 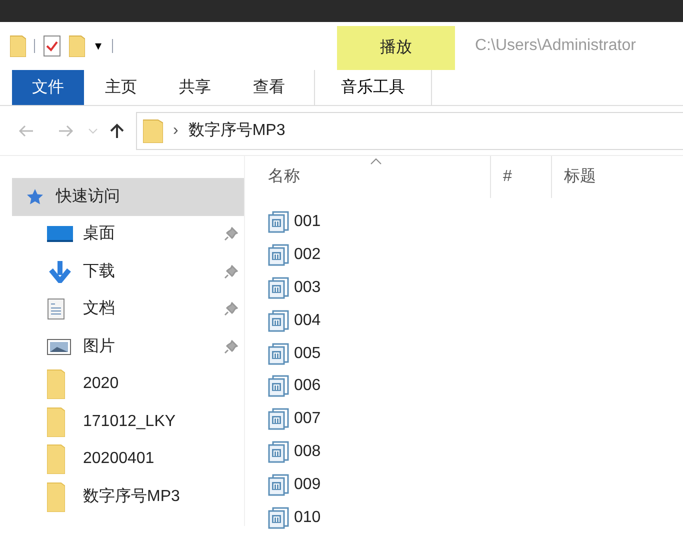 What do you see at coordinates (66, 130) in the screenshot?
I see `forward-icon` at bounding box center [66, 130].